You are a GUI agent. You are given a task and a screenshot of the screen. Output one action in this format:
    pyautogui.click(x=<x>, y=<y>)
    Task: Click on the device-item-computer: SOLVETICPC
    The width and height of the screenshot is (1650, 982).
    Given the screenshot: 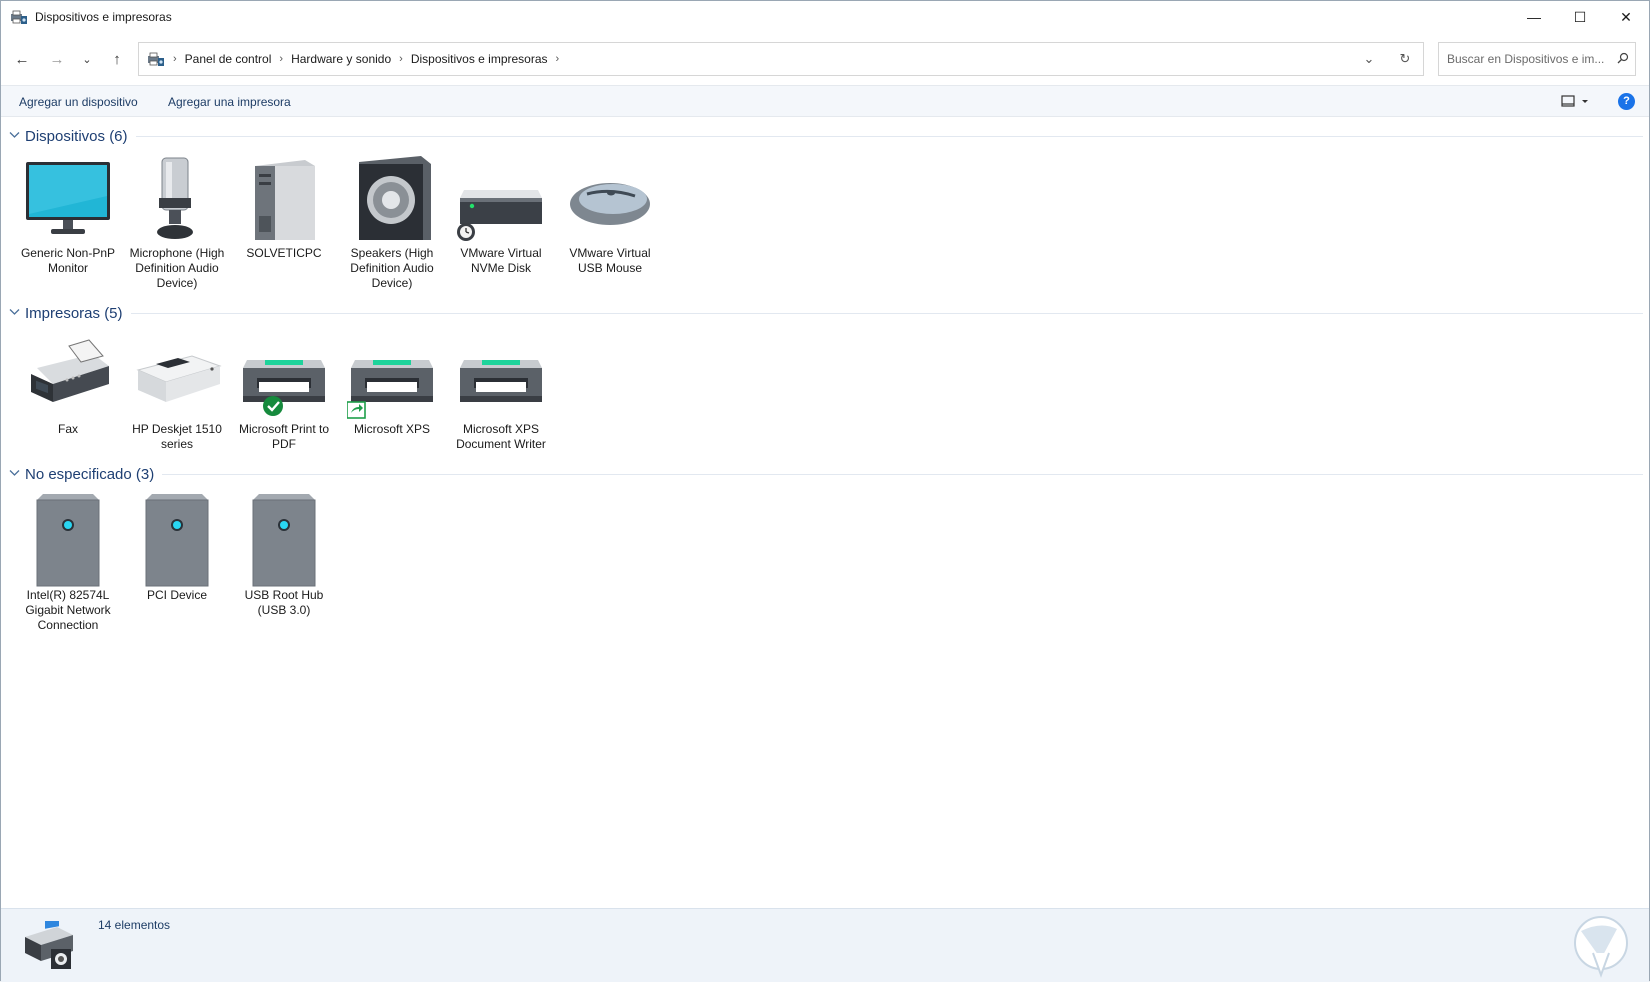 What is the action you would take?
    pyautogui.click(x=284, y=208)
    